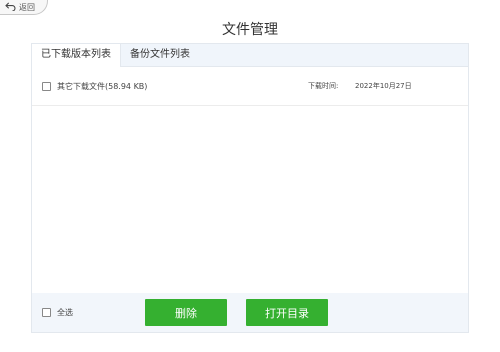 The image size is (500, 352). What do you see at coordinates (76, 55) in the screenshot?
I see `tab-downloaded-versions: 已下载版本列表` at bounding box center [76, 55].